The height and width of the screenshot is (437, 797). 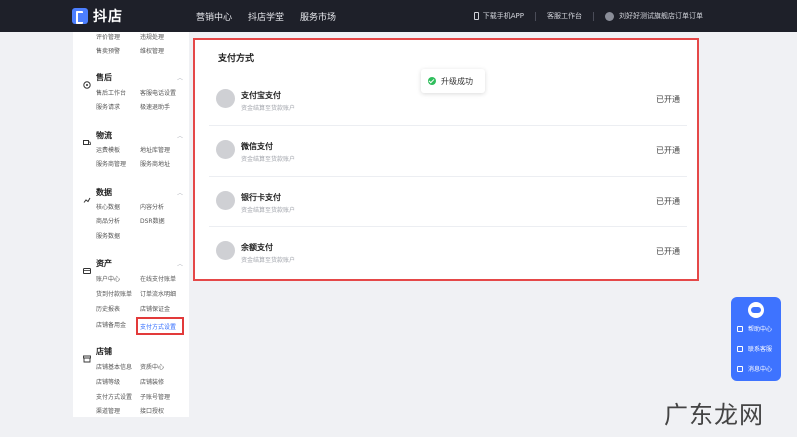 What do you see at coordinates (476, 16) in the screenshot?
I see `phone-icon` at bounding box center [476, 16].